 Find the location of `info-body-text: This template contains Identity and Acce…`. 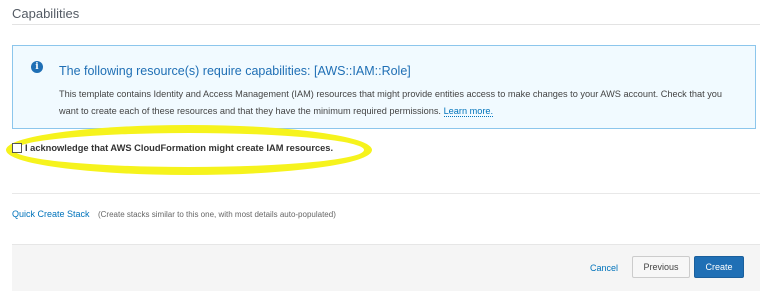

info-body-text: This template contains Identity and Acce… is located at coordinates (391, 102).